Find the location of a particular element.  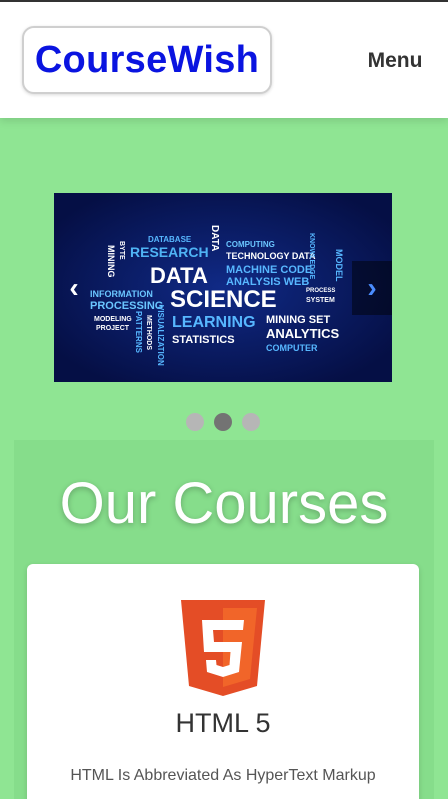

word-learning: LEARNING is located at coordinates (214, 322).